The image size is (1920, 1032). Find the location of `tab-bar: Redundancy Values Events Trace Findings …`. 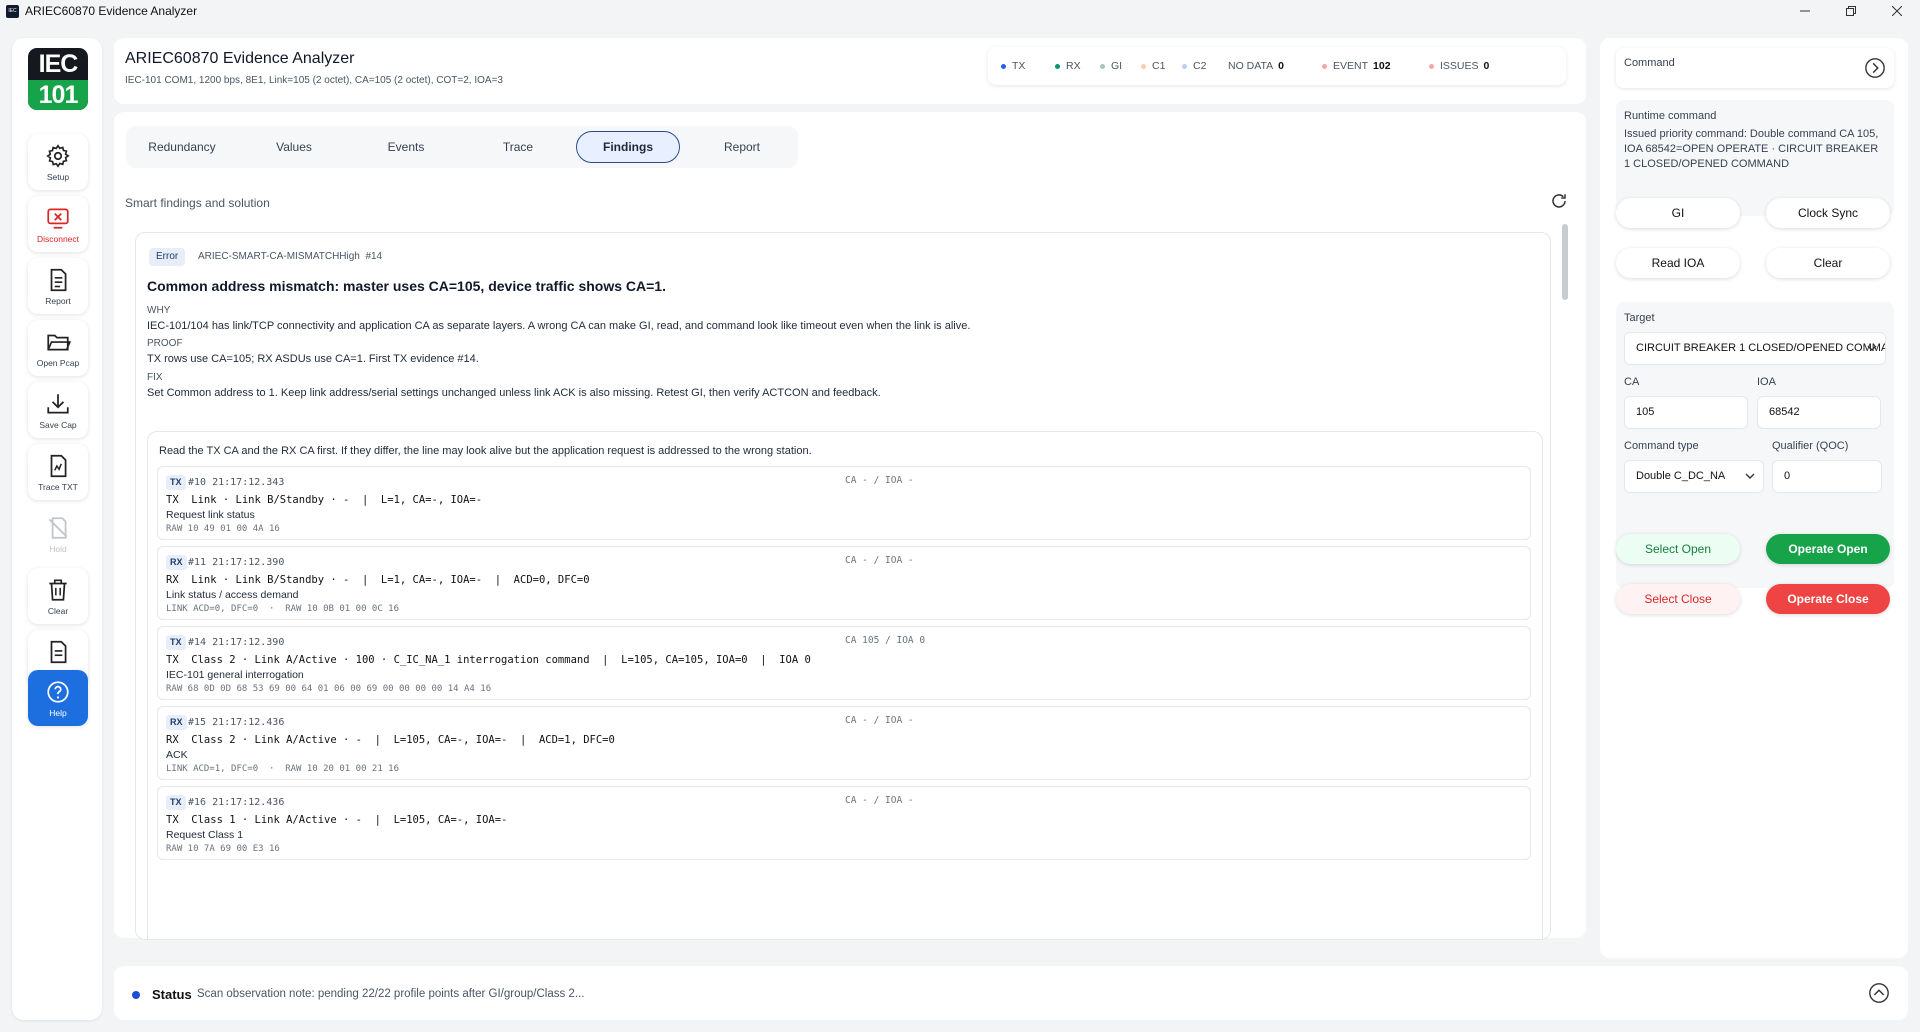

tab-bar: Redundancy Values Events Trace Findings … is located at coordinates (462, 147).